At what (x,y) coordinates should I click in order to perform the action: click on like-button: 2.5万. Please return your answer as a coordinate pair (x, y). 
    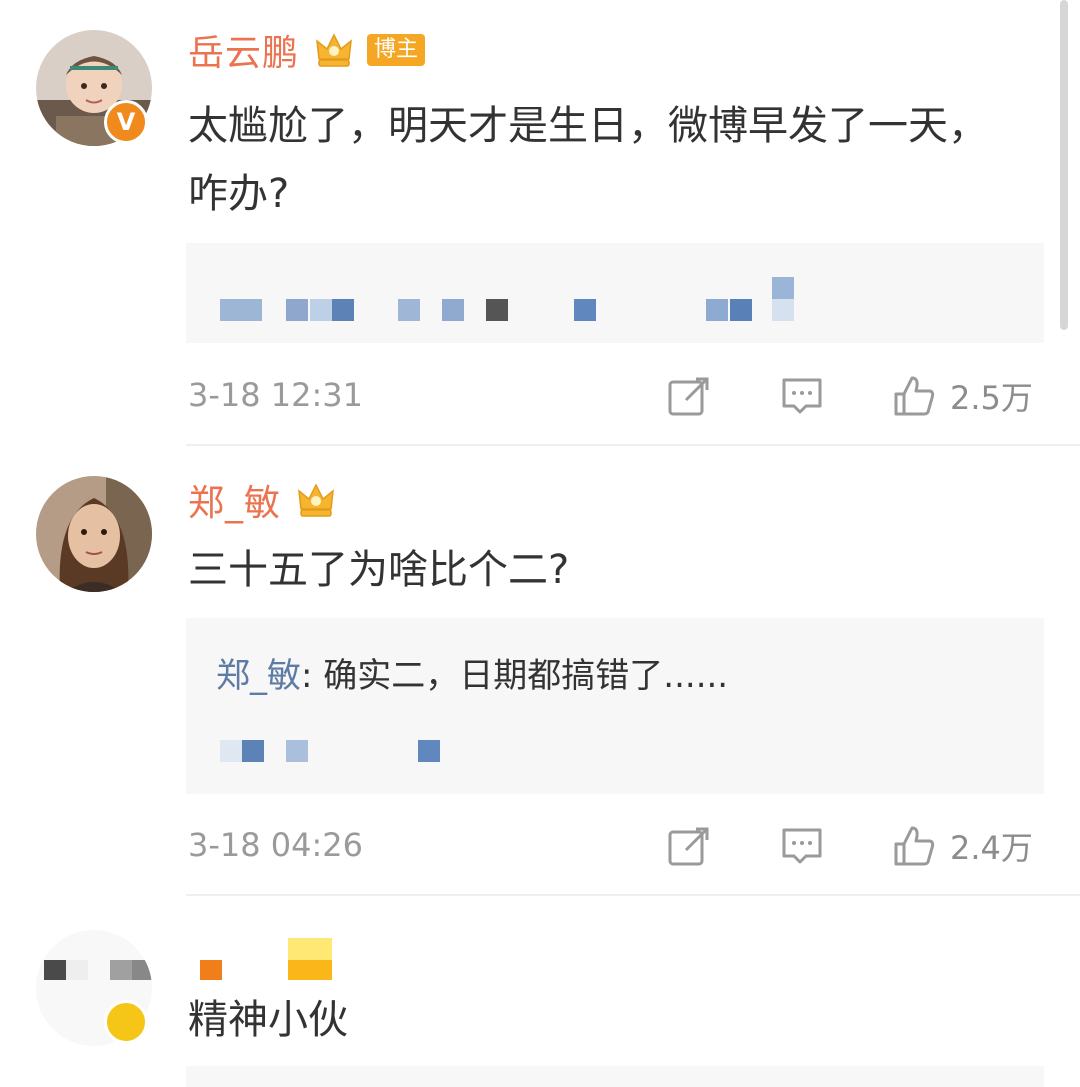
    Looking at the image, I should click on (962, 396).